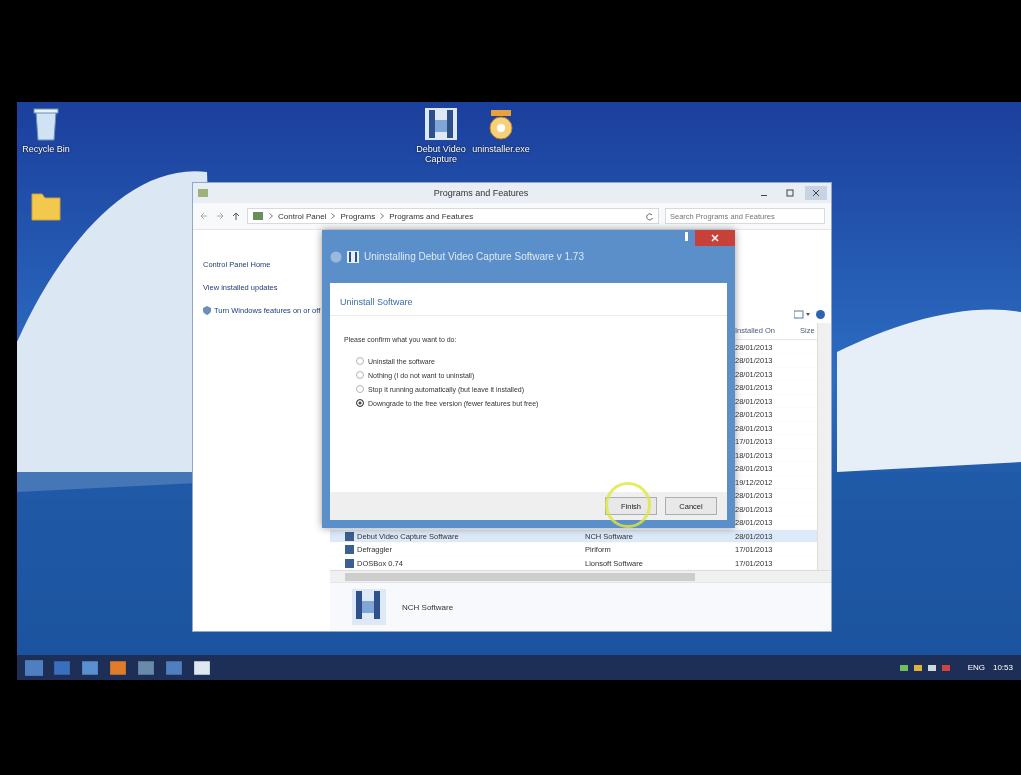 This screenshot has height=775, width=1021. I want to click on window-title: Programs and Features, so click(481, 193).